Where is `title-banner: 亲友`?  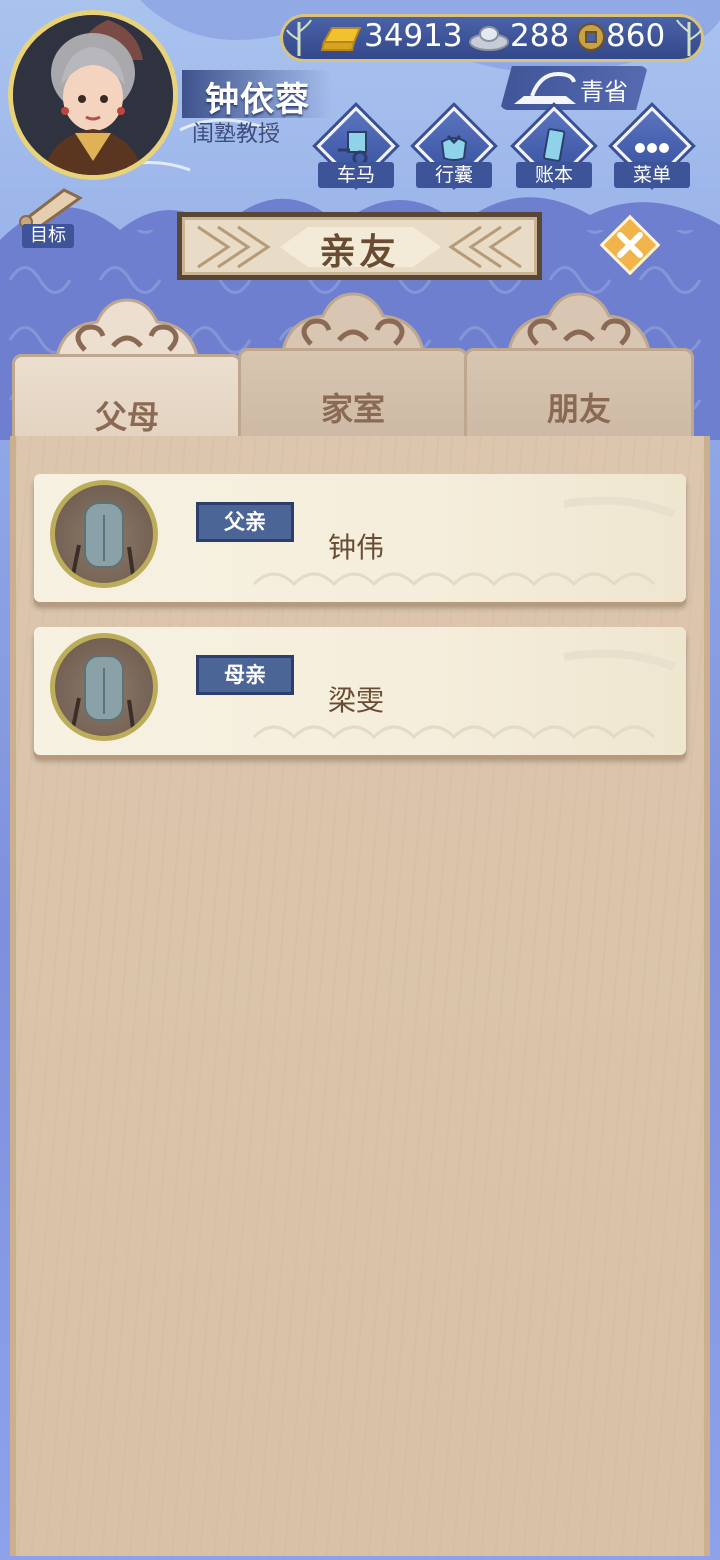
title-banner: 亲友 is located at coordinates (359, 246).